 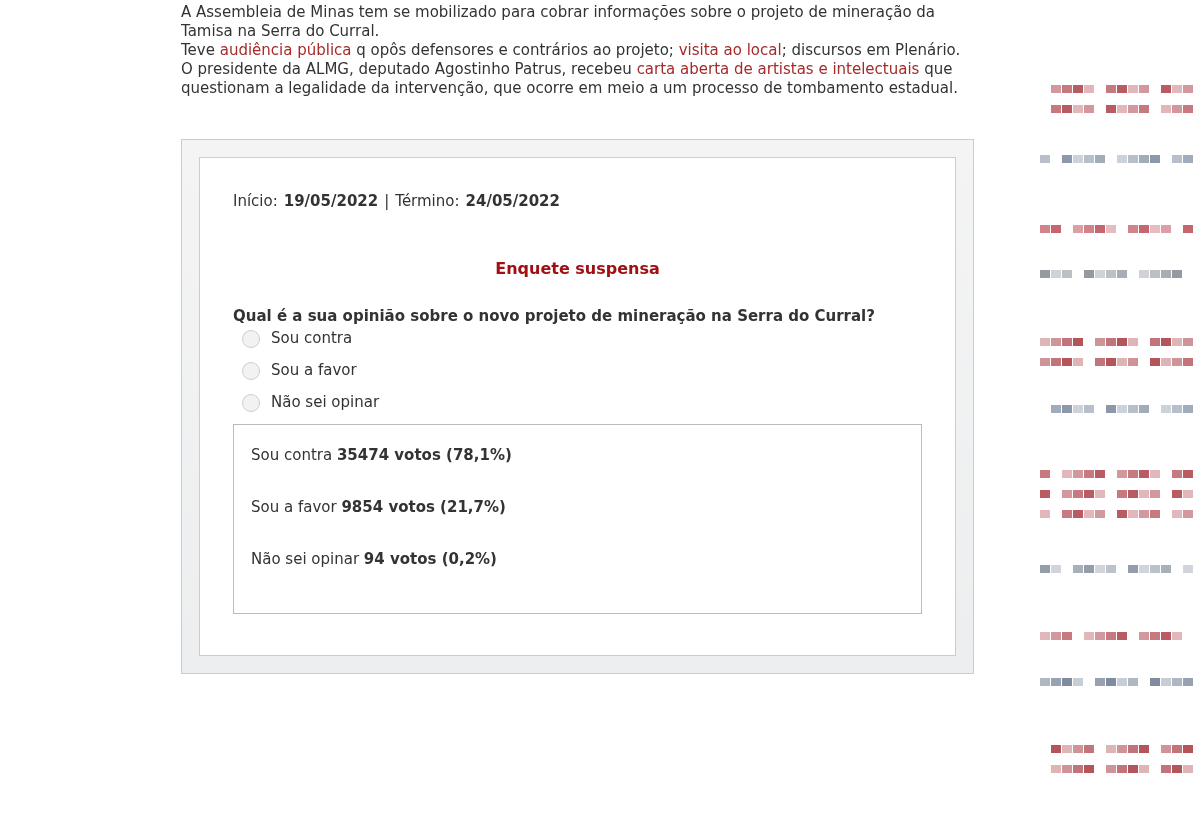 I want to click on poll-status: Enquete suspensa, so click(x=577, y=268).